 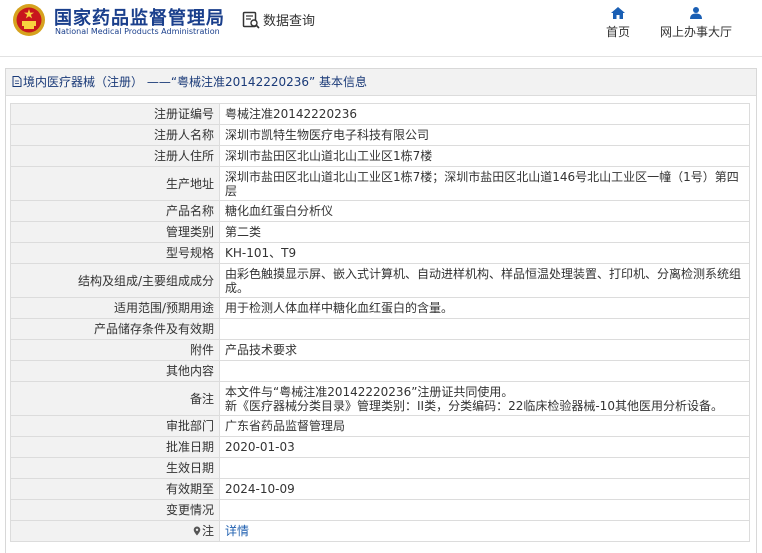 I want to click on table-row: 注册人住所 深圳市盐田区北山道北山工业区1栋7楼, so click(x=380, y=156).